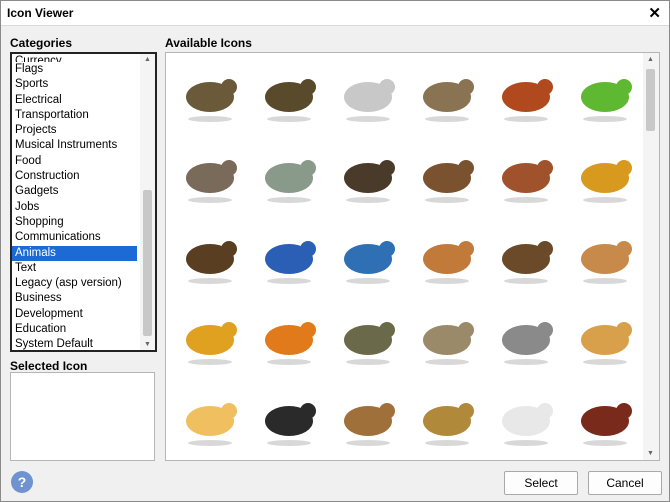 The height and width of the screenshot is (502, 670). Describe the element at coordinates (74, 283) in the screenshot. I see `category-item-legacy-asp-version: Legacy (asp version)` at that location.